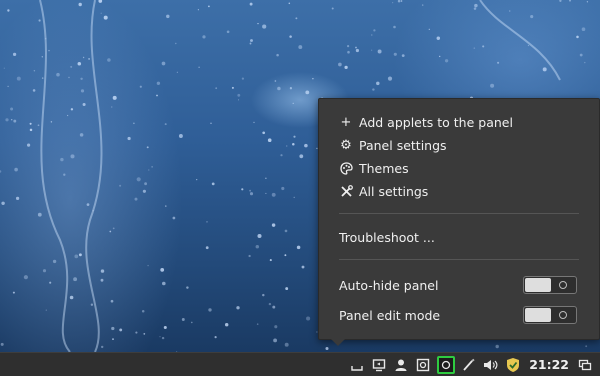 The height and width of the screenshot is (377, 600). Describe the element at coordinates (513, 365) in the screenshot. I see `shield-icon` at that location.